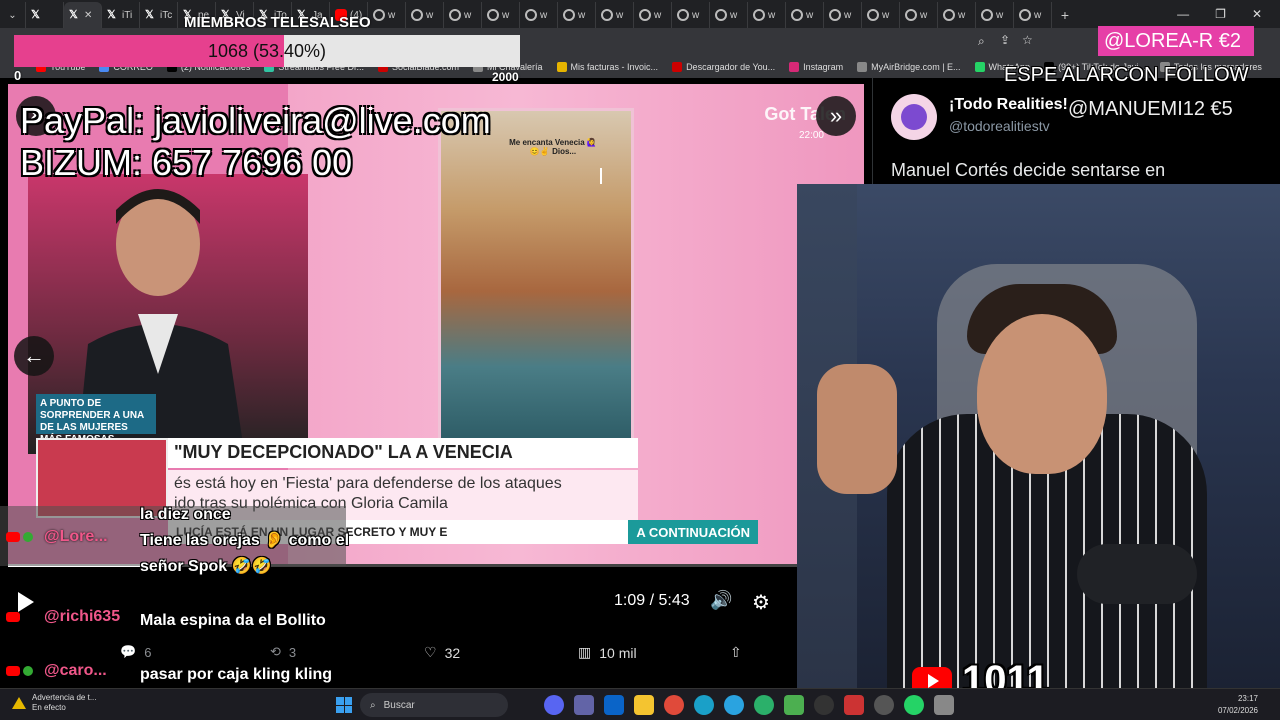  What do you see at coordinates (34, 356) in the screenshot?
I see `back-arrow-button: ←` at bounding box center [34, 356].